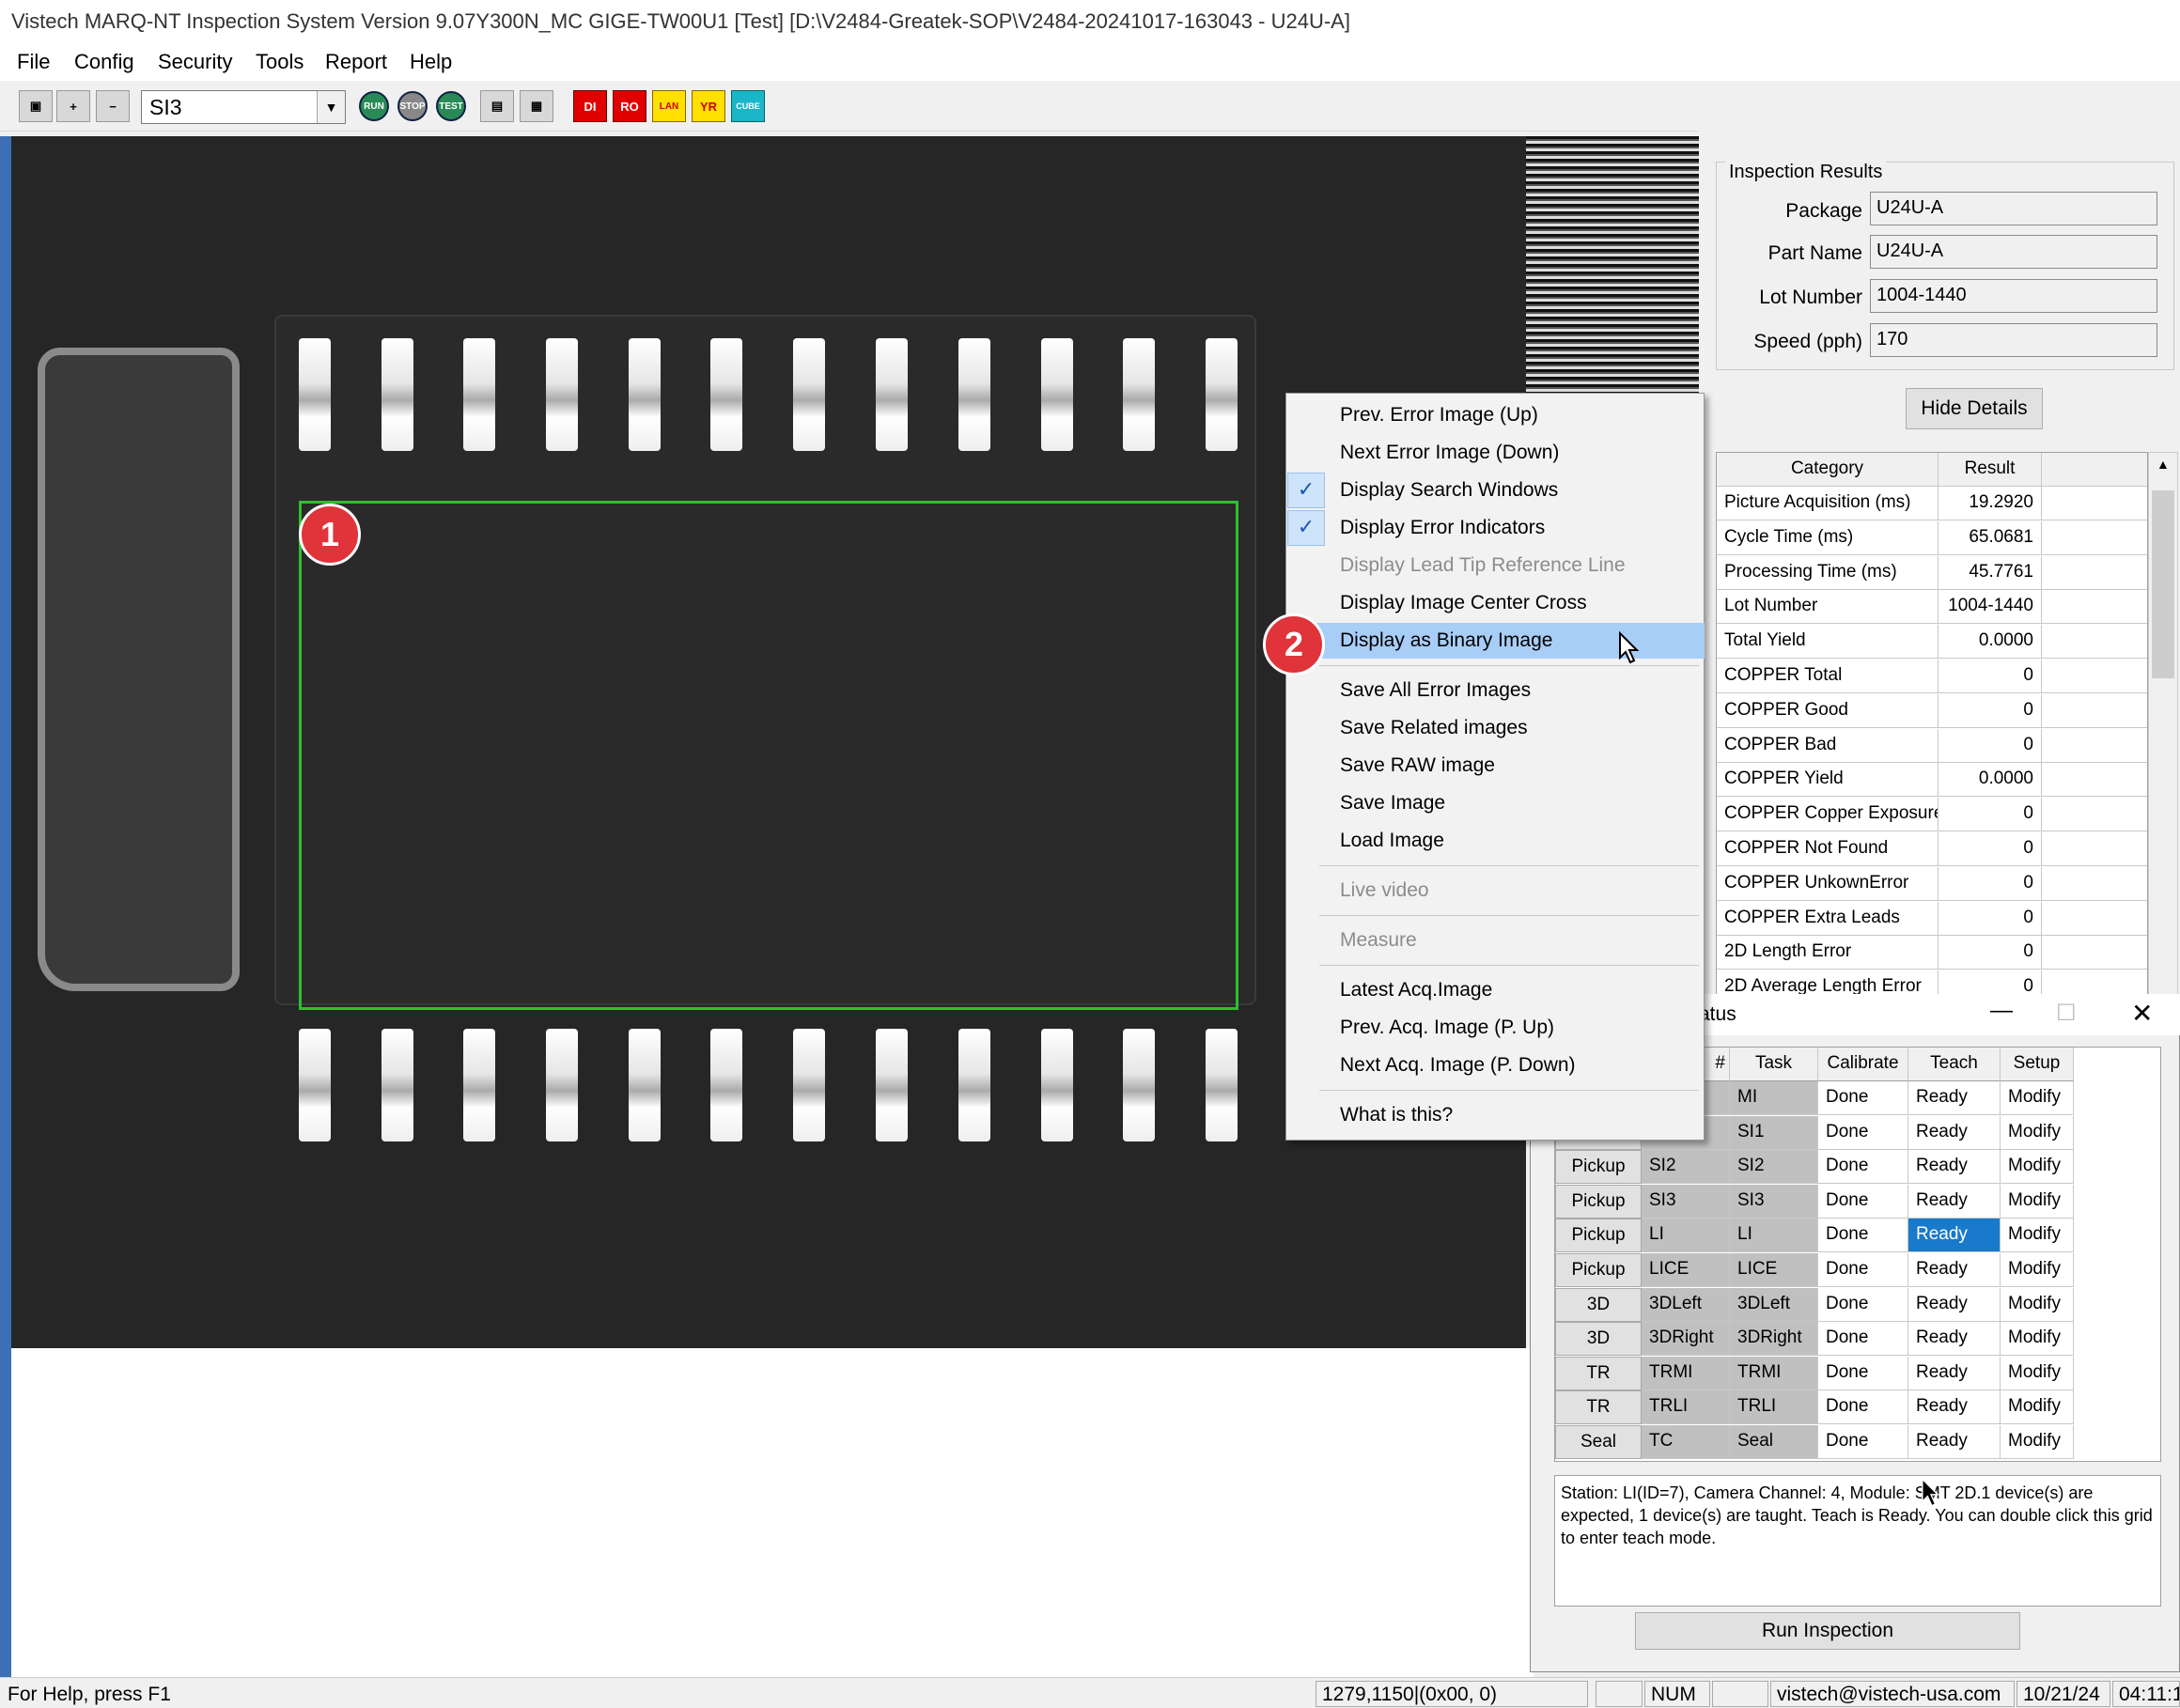  I want to click on menu-config: Config, so click(104, 58).